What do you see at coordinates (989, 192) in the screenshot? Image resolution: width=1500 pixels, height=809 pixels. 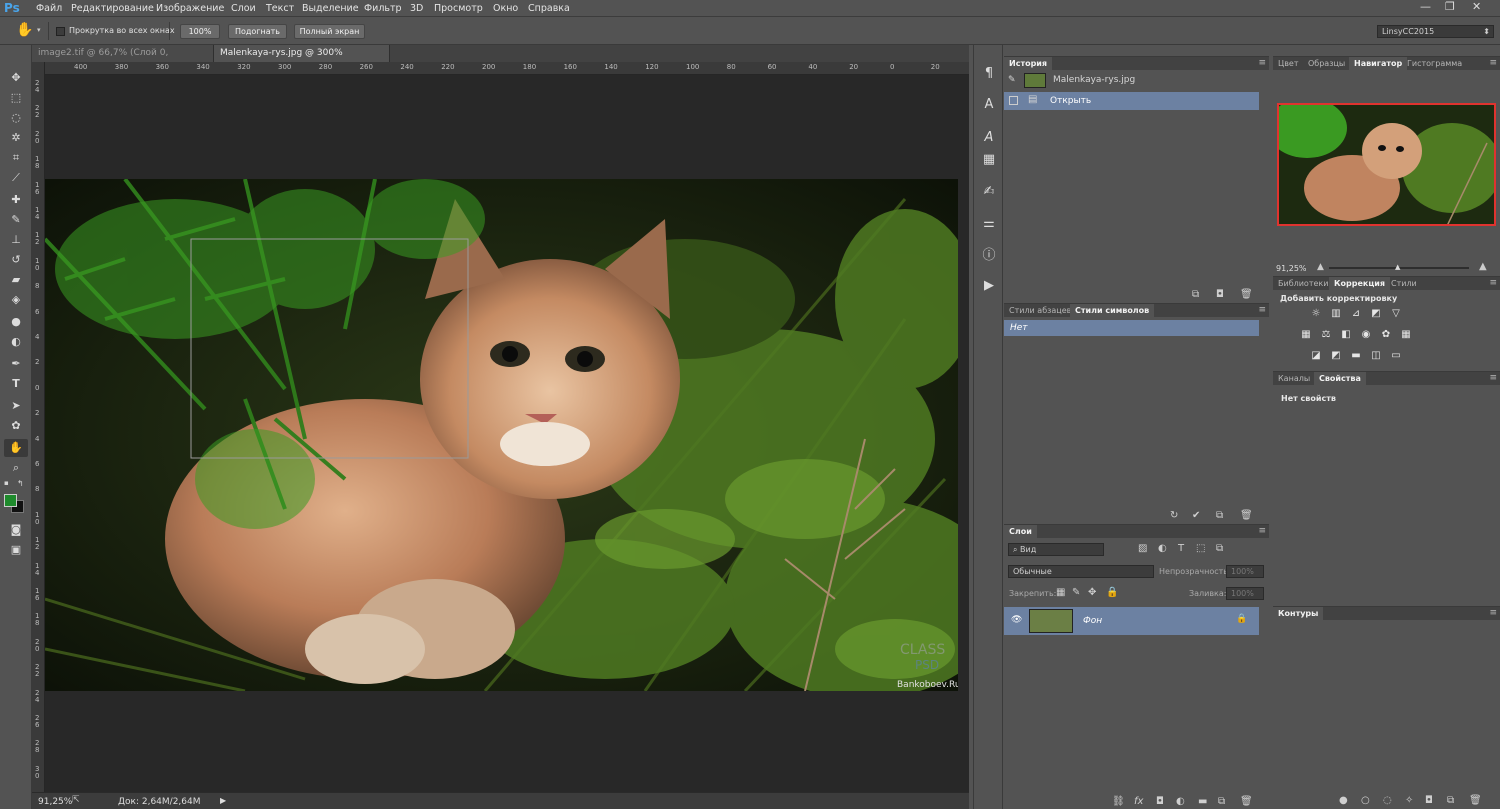 I see `brush-preset-icon: ✍` at bounding box center [989, 192].